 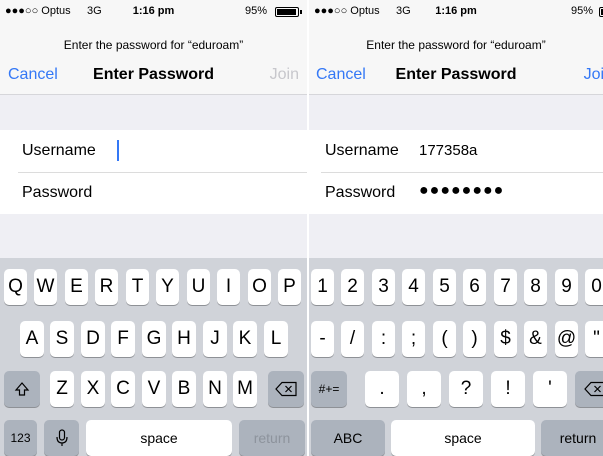 I want to click on status-time: 1:16 pm, so click(x=456, y=11).